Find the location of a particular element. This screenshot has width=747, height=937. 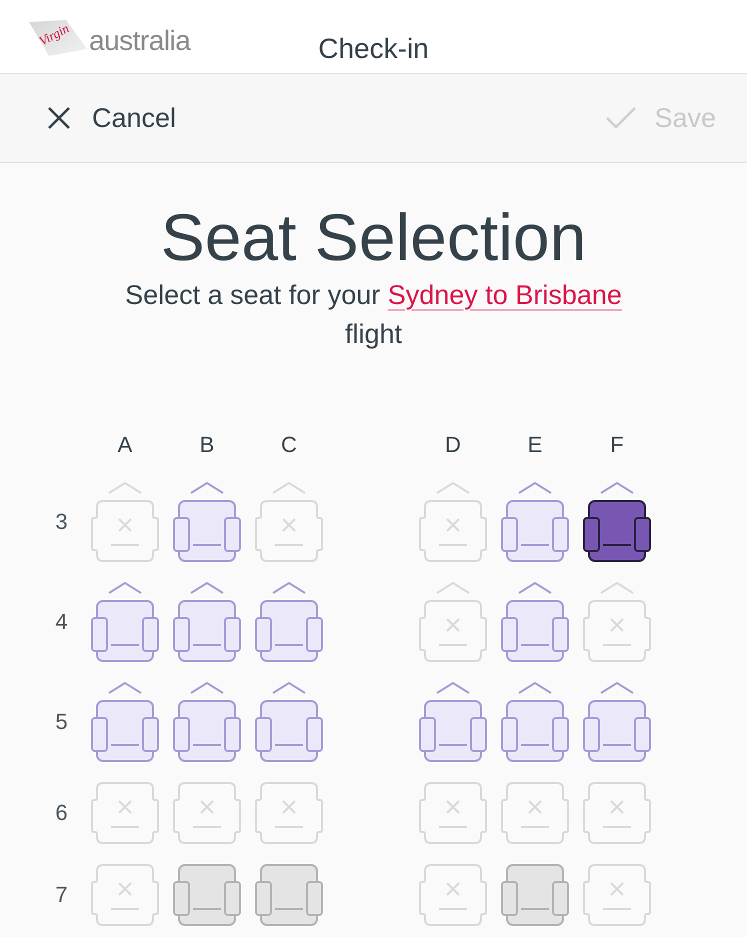

route-link: Sydney to Brisbane is located at coordinates (505, 295).